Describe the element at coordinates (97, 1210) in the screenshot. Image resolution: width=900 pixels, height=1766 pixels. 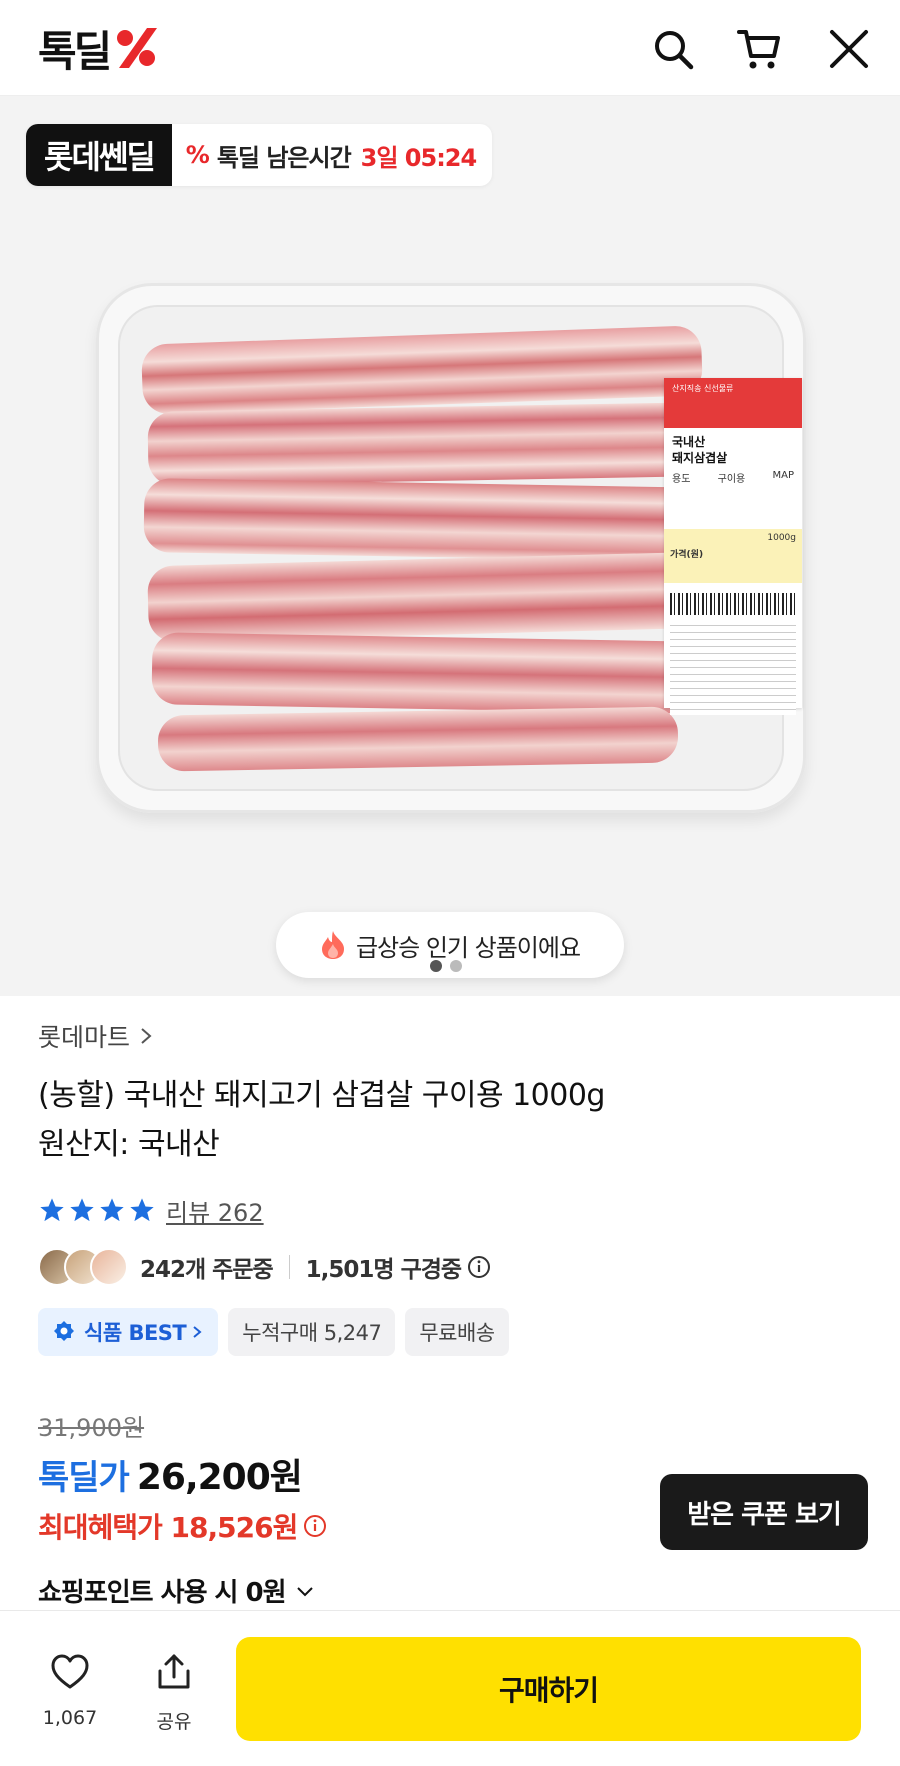
I see `star-rating` at that location.